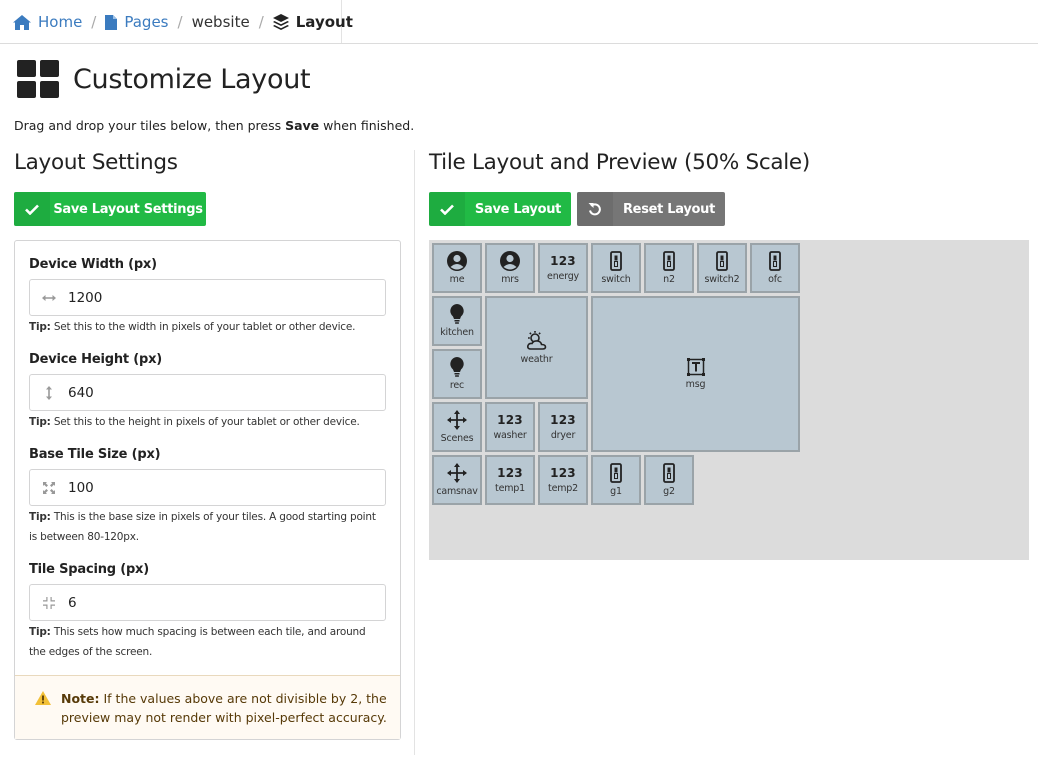 The height and width of the screenshot is (760, 1038). I want to click on tile-scenes: Scenes, so click(457, 427).